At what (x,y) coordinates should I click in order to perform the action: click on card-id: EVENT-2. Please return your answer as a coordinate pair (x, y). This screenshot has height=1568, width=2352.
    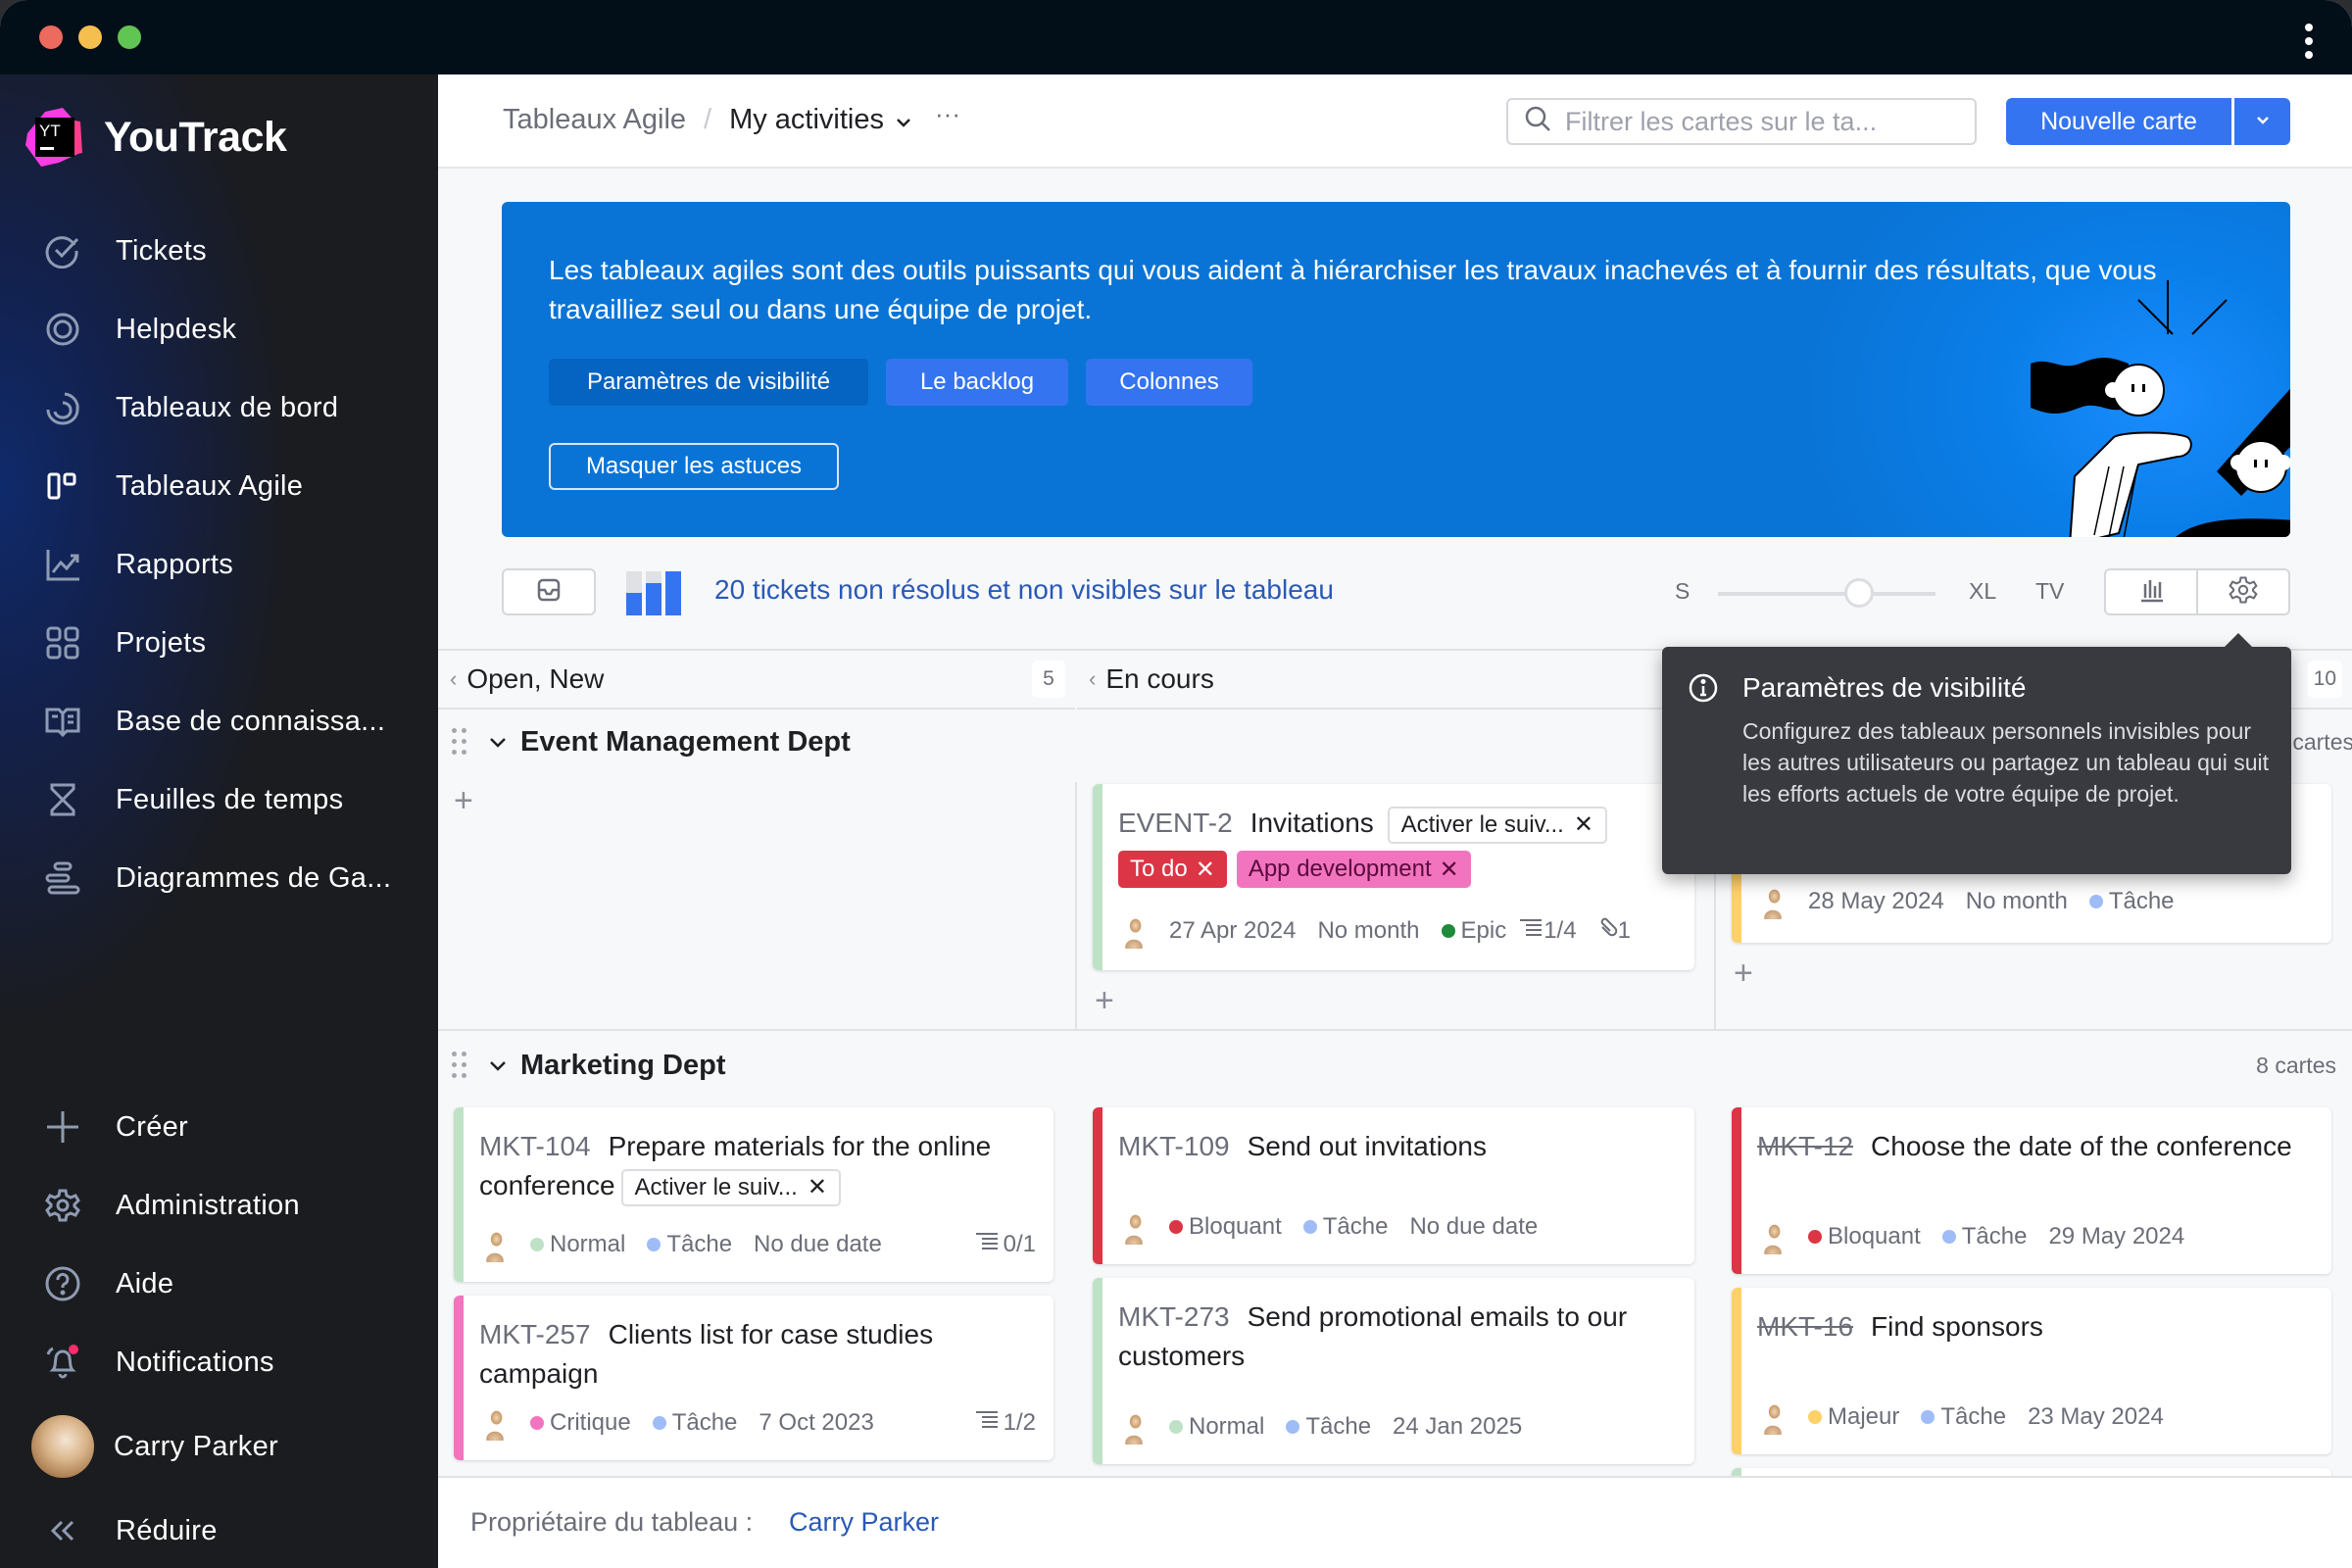
    Looking at the image, I should click on (1175, 823).